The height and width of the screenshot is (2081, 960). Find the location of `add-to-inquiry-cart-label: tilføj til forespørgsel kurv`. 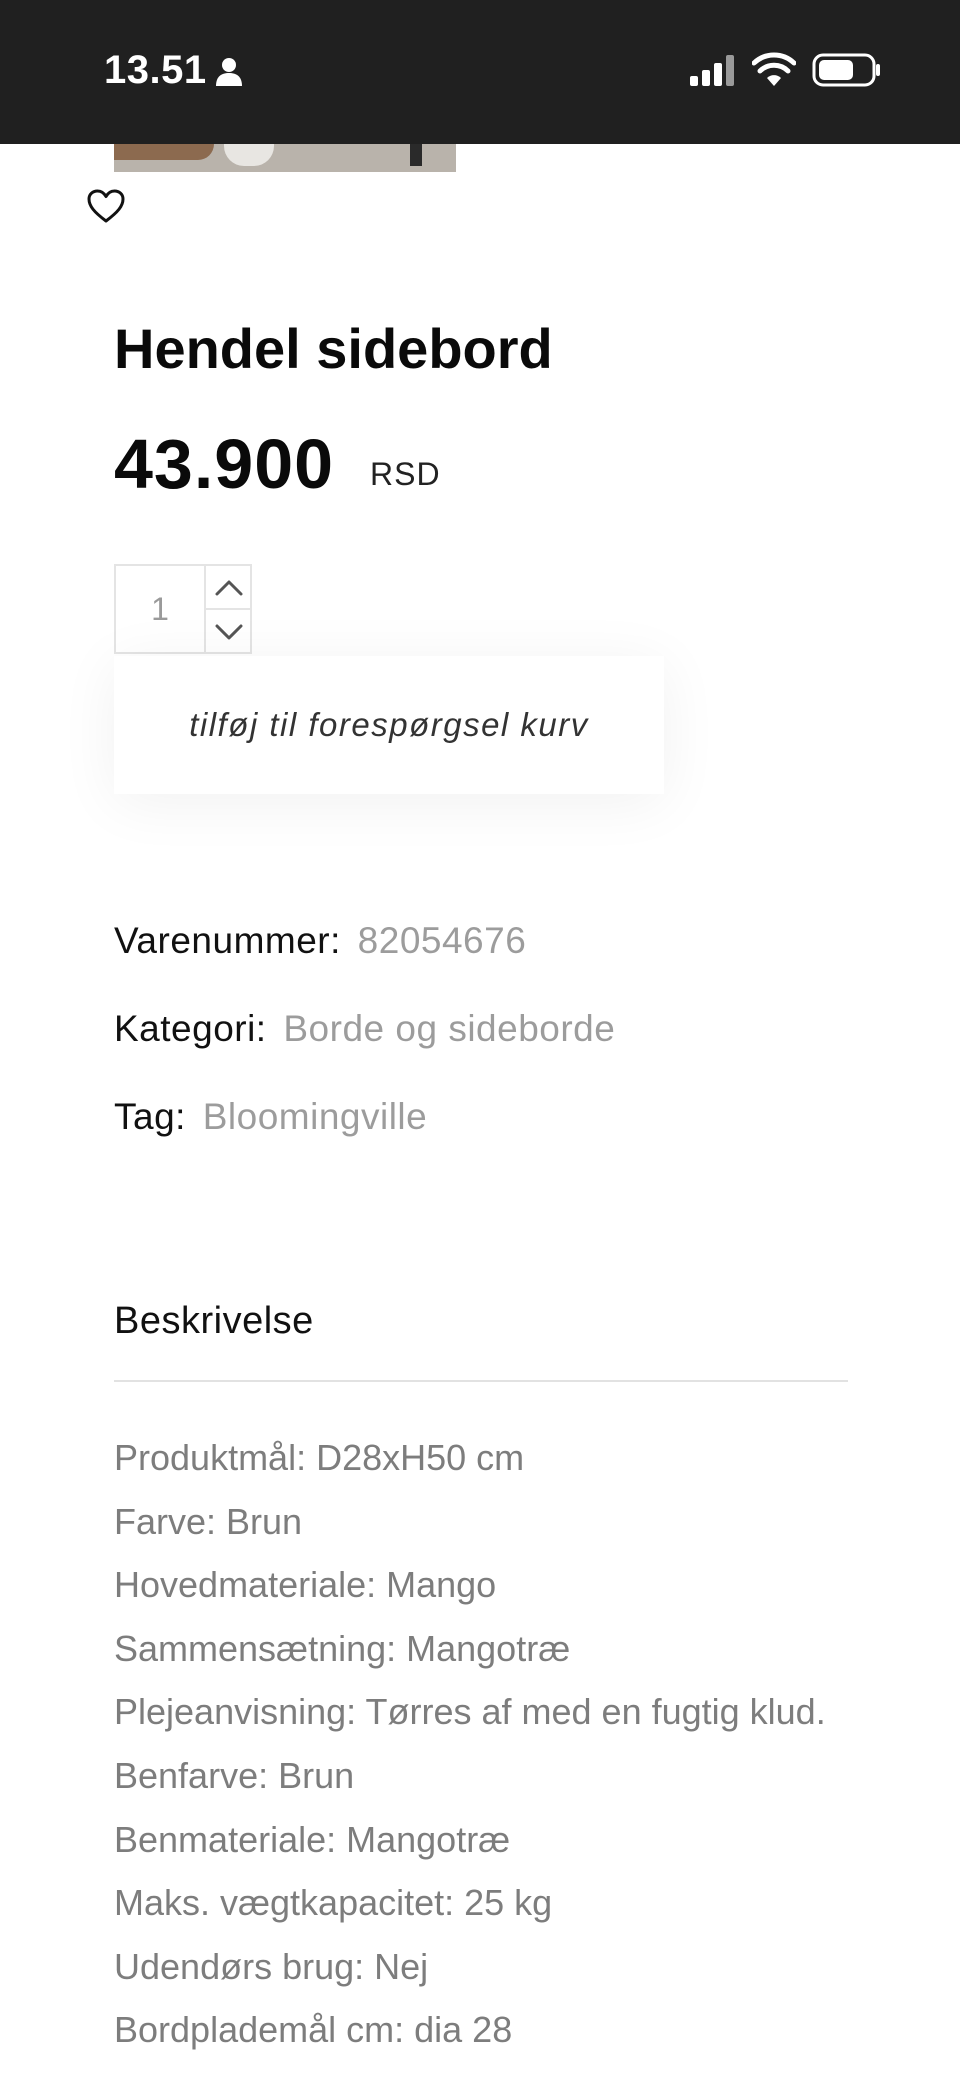

add-to-inquiry-cart-label: tilføj til forespørgsel kurv is located at coordinates (389, 724).